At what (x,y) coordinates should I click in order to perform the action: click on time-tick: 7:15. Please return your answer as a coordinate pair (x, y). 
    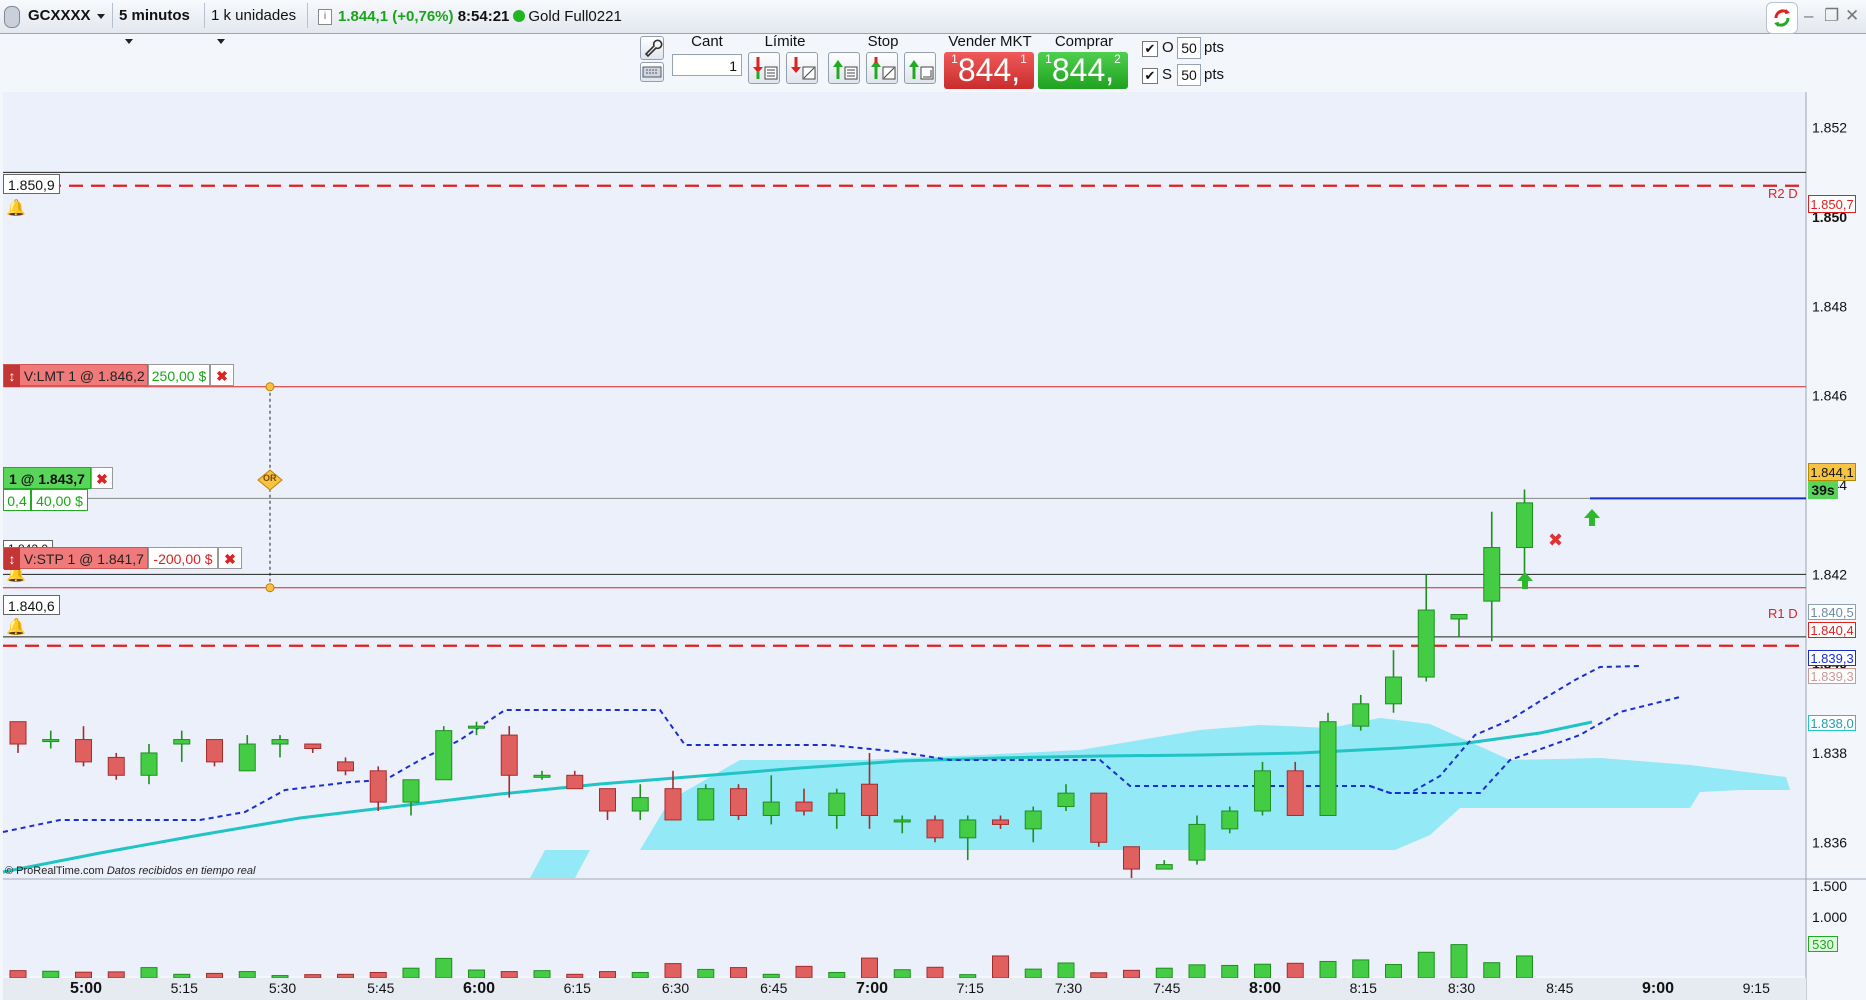
    Looking at the image, I should click on (970, 988).